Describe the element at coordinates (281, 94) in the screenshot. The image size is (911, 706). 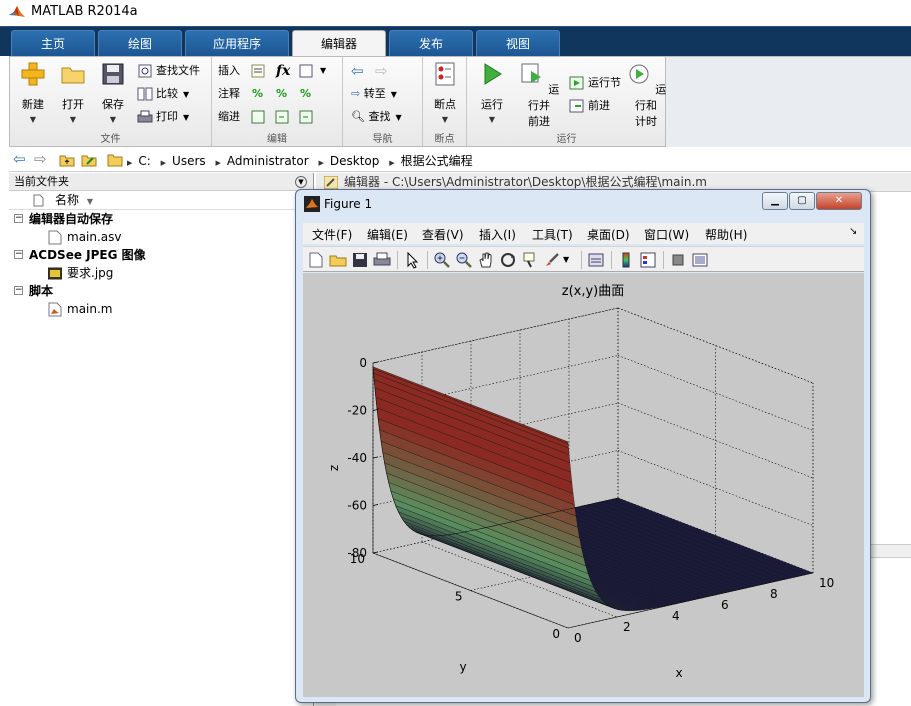
I see `uncomment-icon: %` at that location.